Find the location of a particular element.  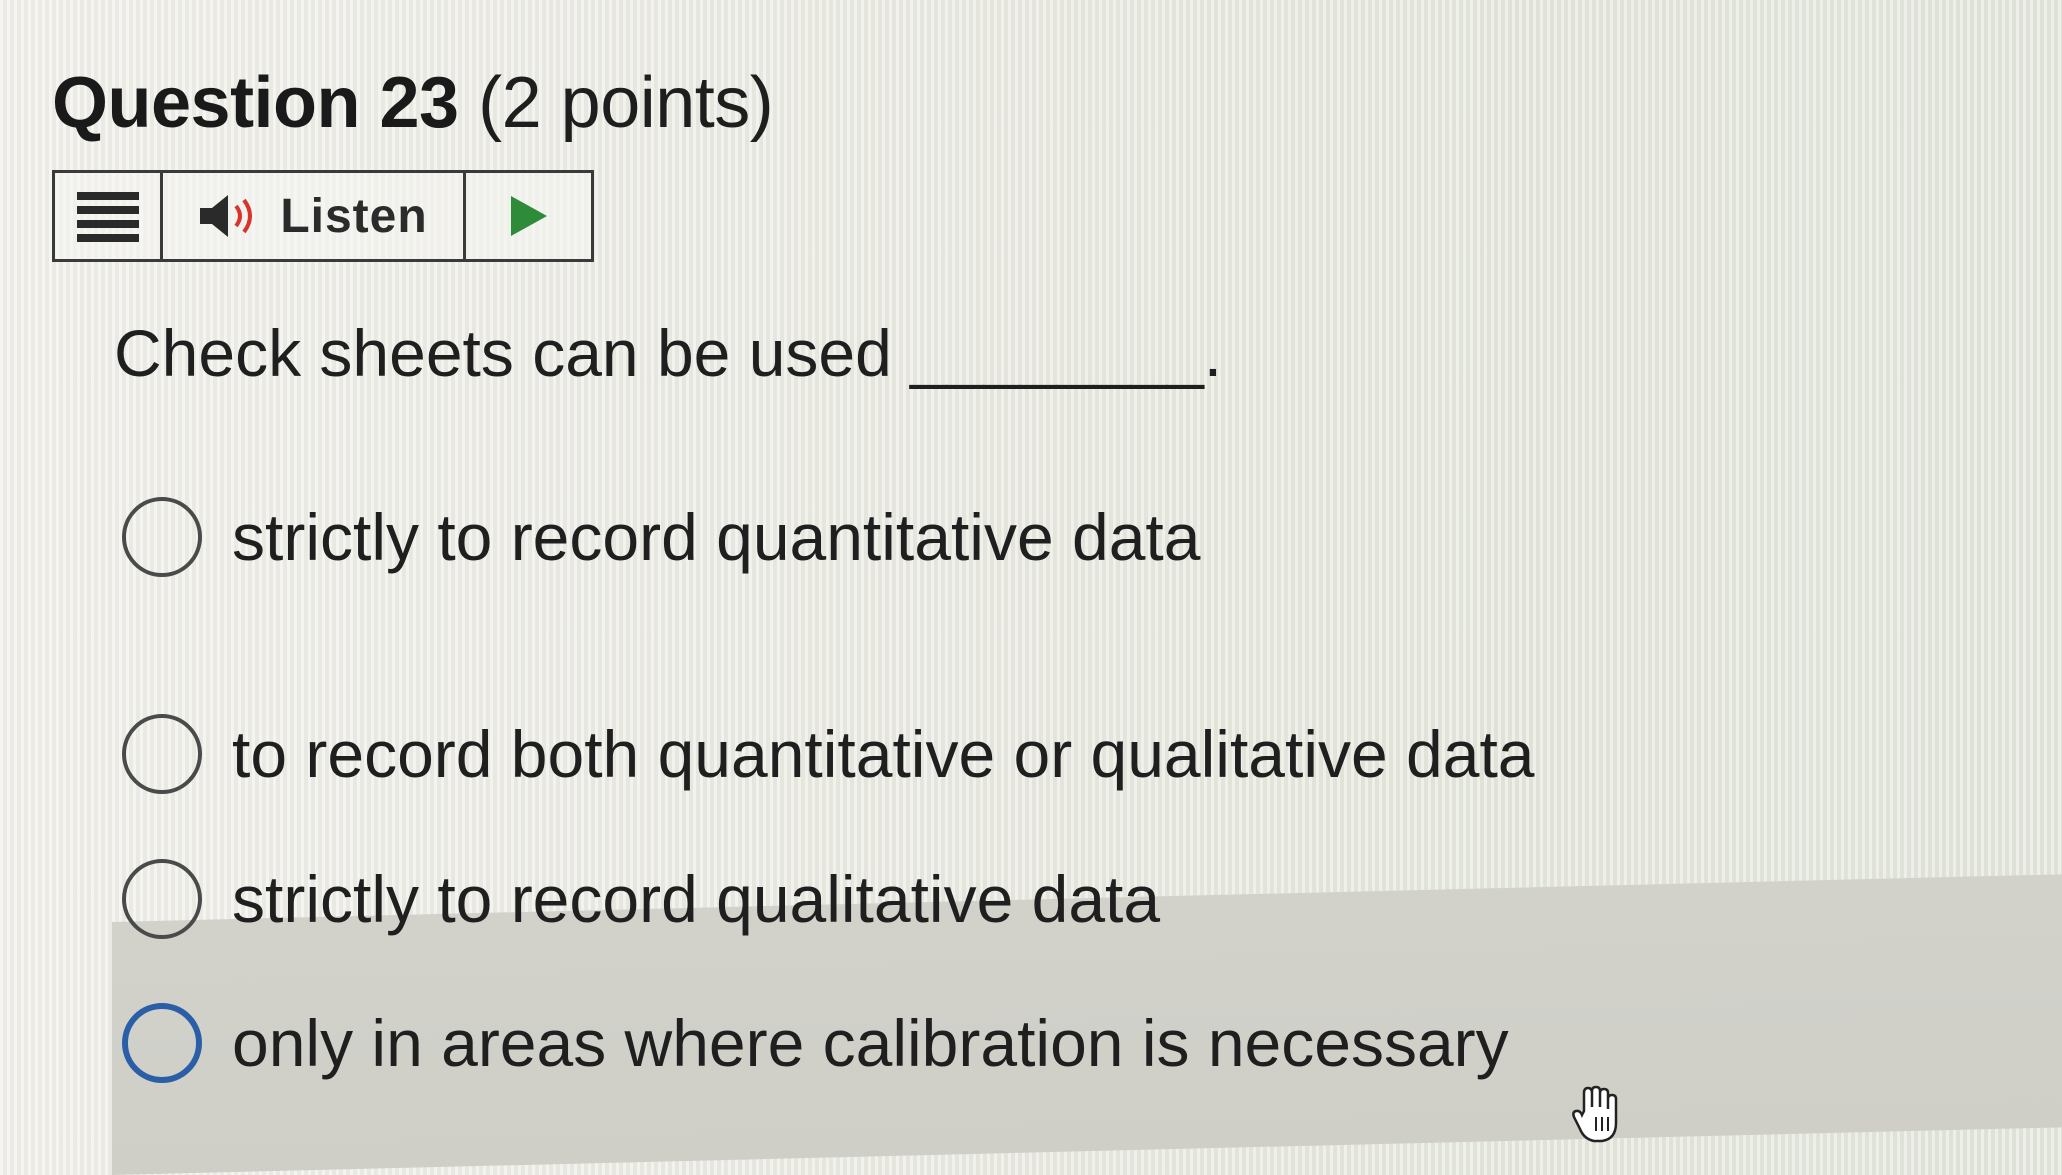

listen-label: Listen is located at coordinates (354, 216).